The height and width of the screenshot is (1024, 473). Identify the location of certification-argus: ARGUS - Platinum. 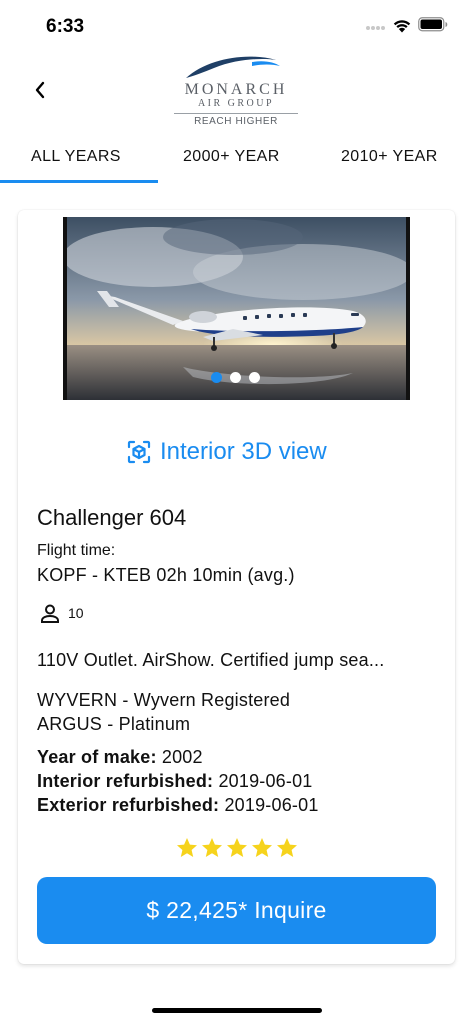
(114, 724).